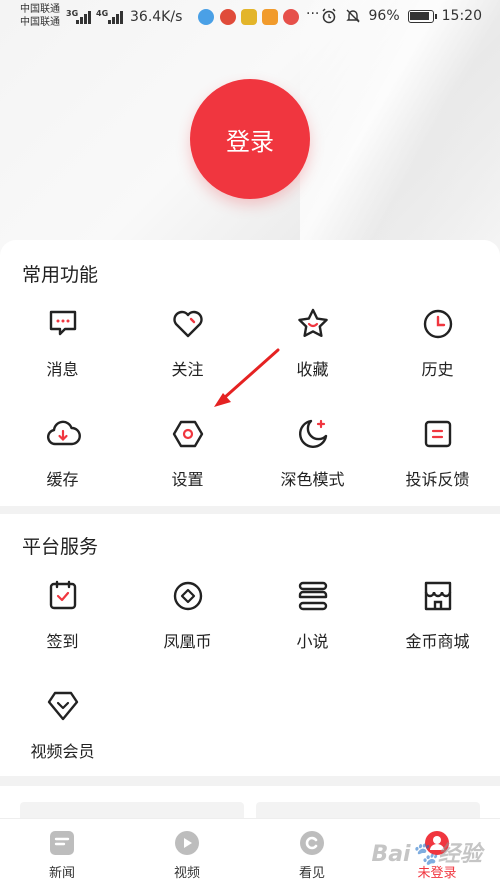  I want to click on message-icon, so click(62, 323).